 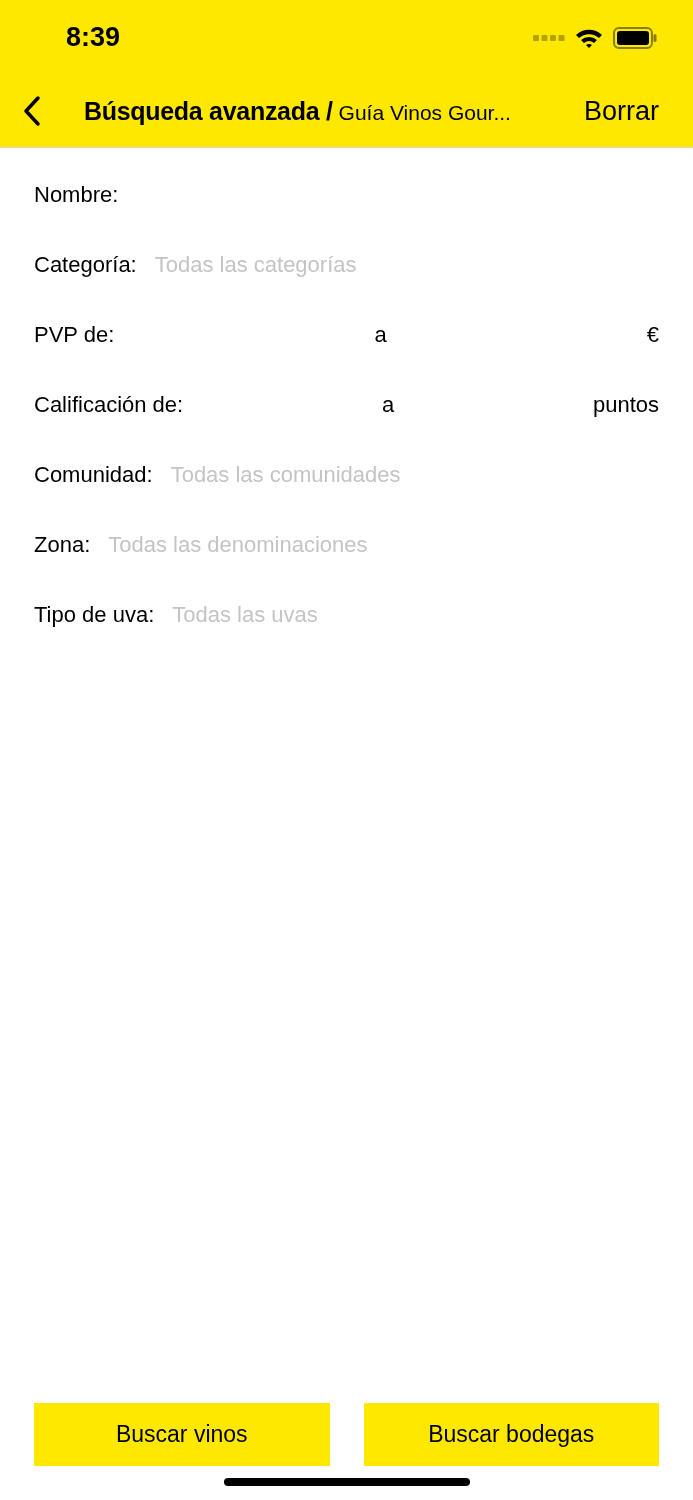 I want to click on signal-icon, so click(x=549, y=37).